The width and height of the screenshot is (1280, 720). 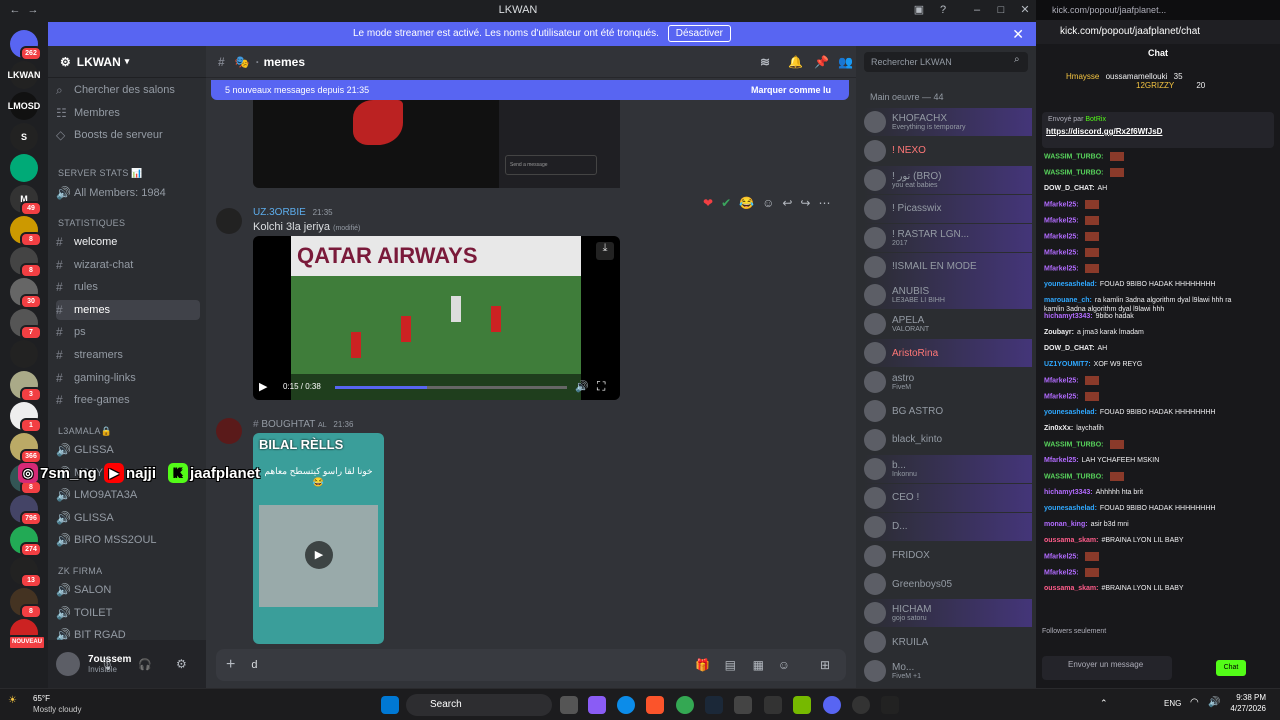 What do you see at coordinates (845, 62) in the screenshot?
I see `members-toggle-icon: 👥` at bounding box center [845, 62].